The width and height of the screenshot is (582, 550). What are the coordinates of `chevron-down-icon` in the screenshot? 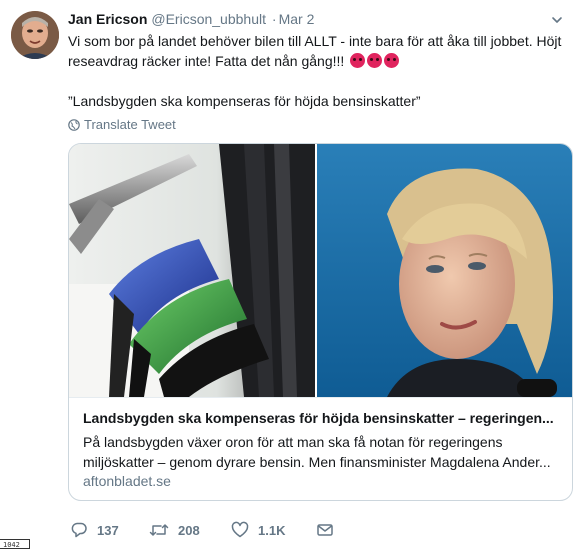 It's located at (557, 20).